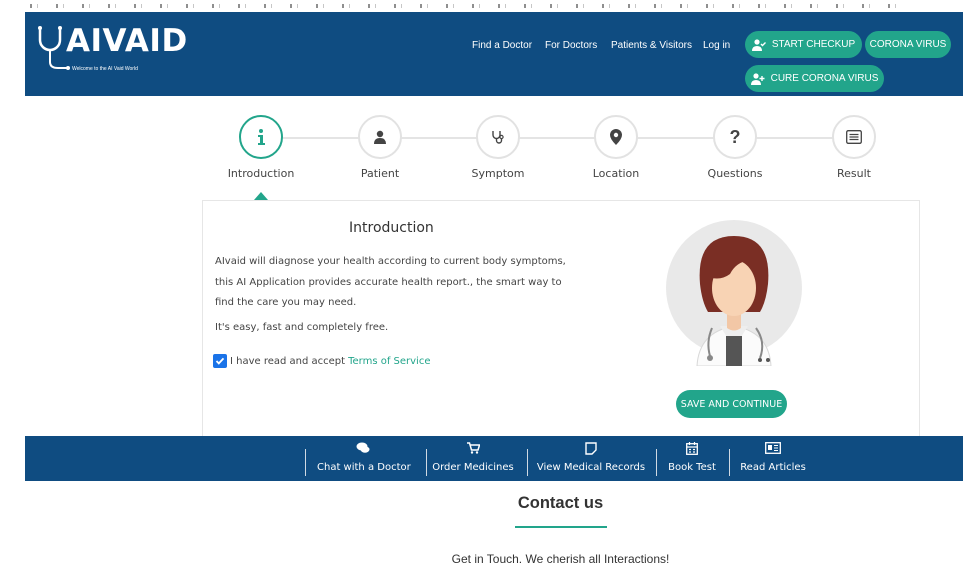 This screenshot has width=963, height=566. Describe the element at coordinates (773, 448) in the screenshot. I see `newspaper-icon` at that location.